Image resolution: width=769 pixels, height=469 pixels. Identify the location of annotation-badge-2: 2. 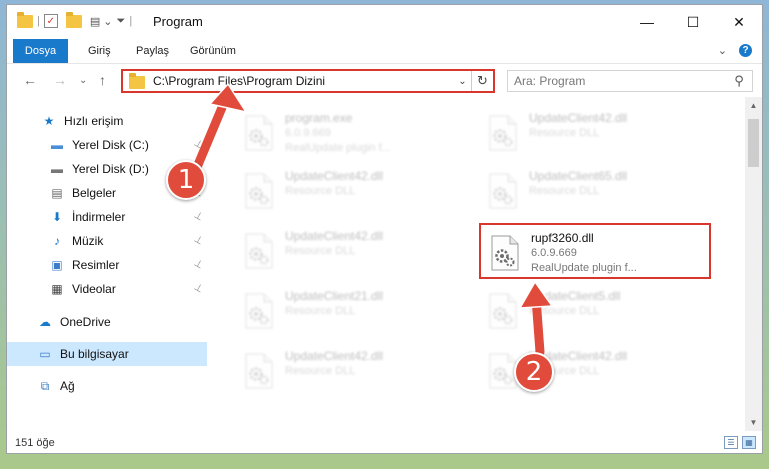
(534, 372).